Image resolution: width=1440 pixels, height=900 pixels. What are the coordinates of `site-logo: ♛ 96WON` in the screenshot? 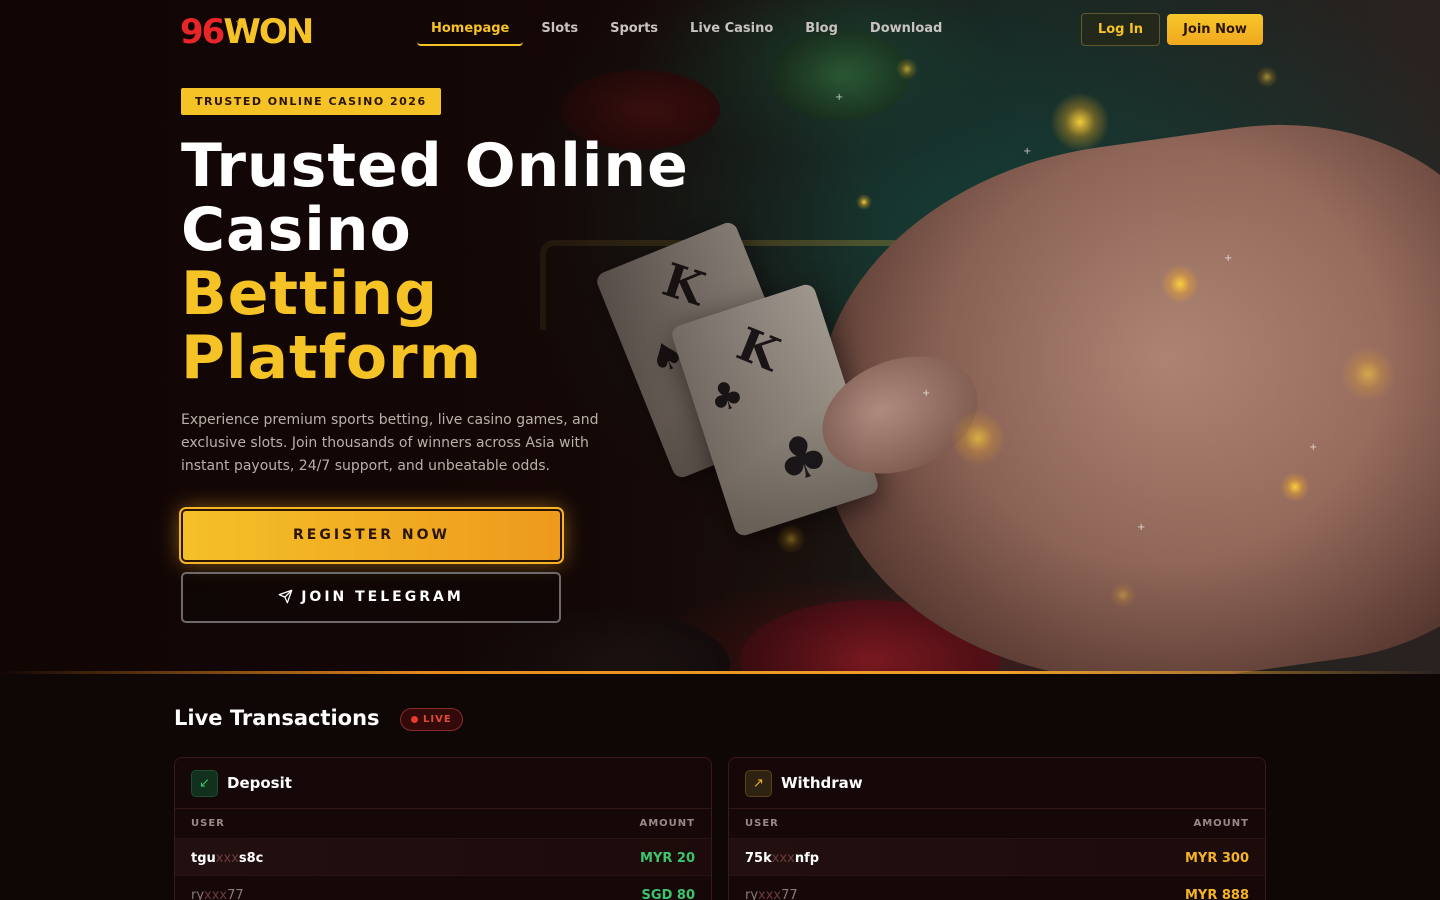 It's located at (247, 32).